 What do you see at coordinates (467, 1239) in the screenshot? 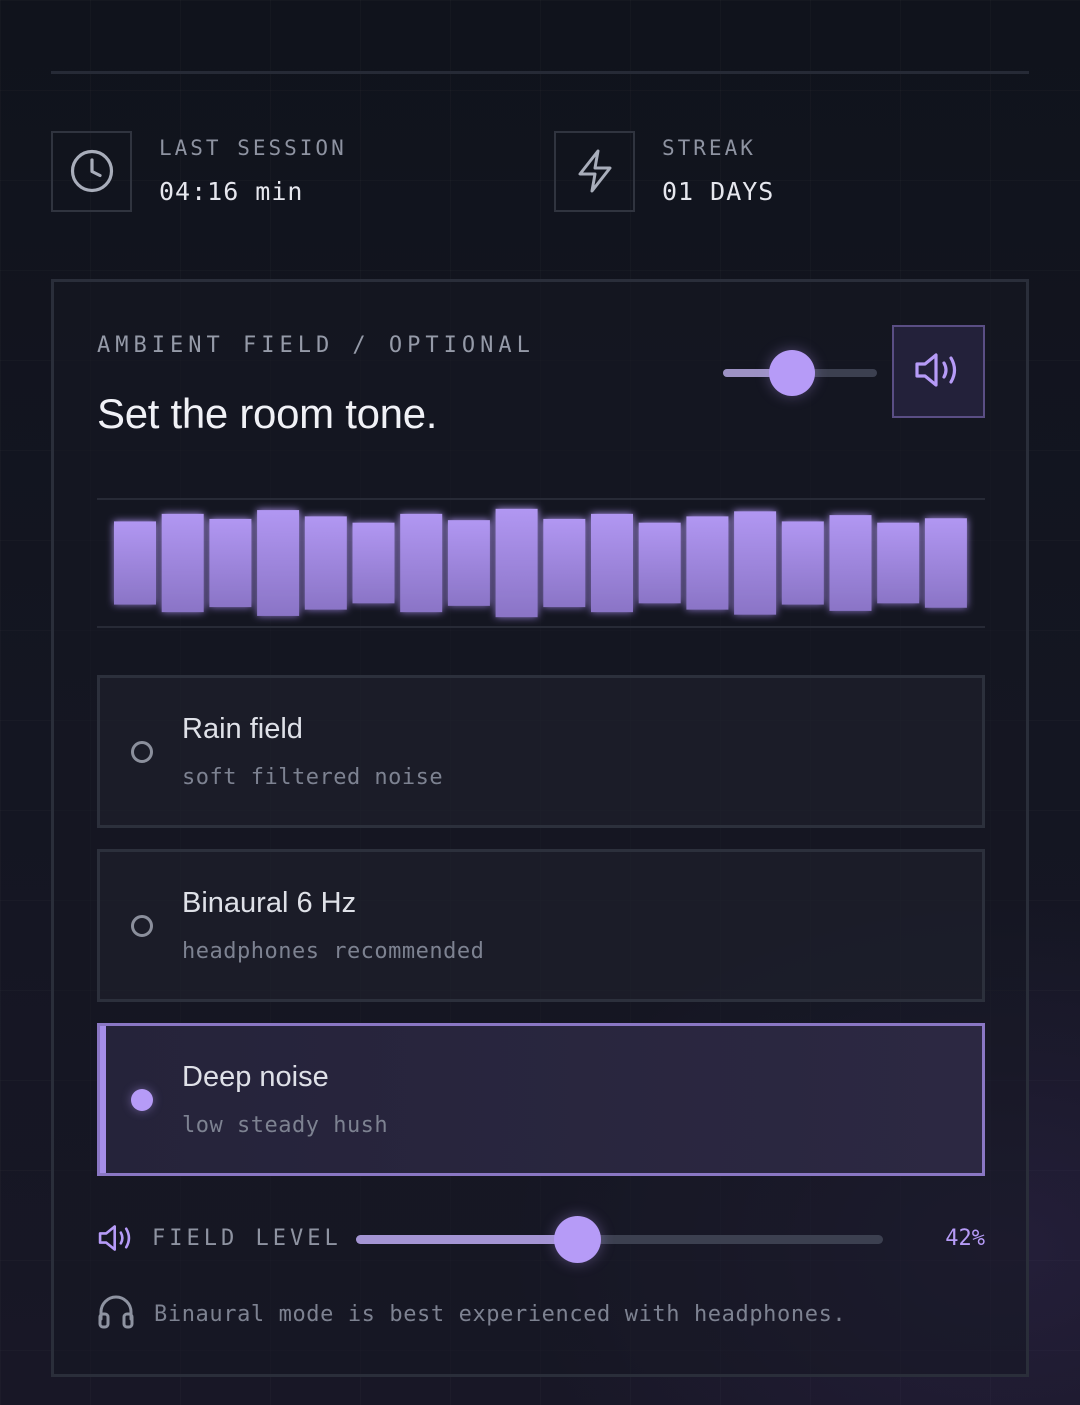
I see `field-level-fill` at bounding box center [467, 1239].